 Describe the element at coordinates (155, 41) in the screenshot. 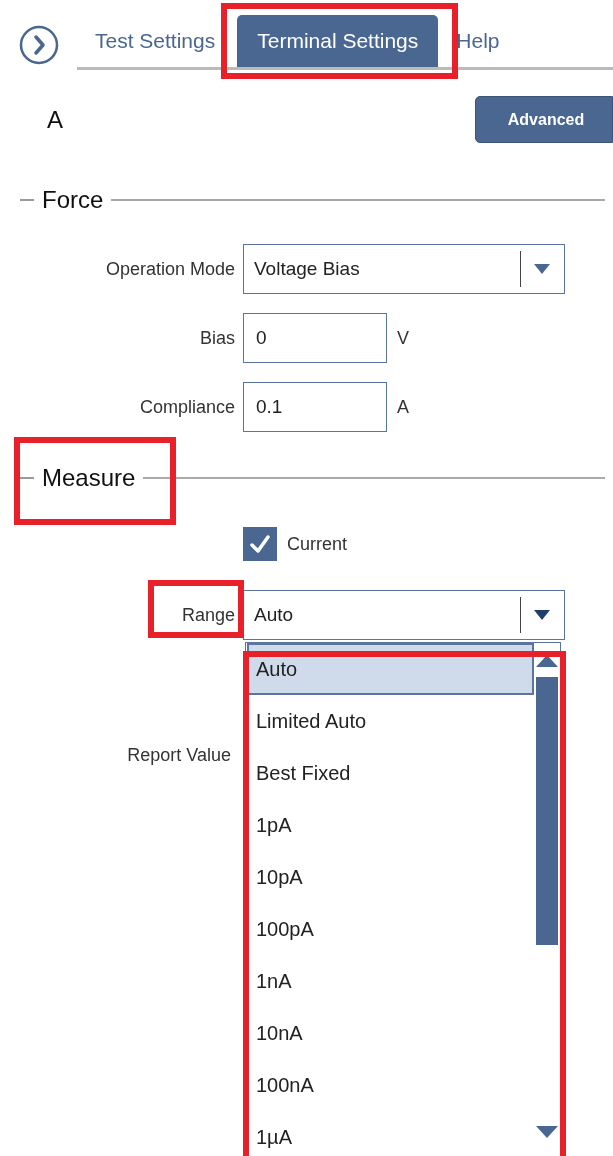

I see `tab: Test Settings` at that location.